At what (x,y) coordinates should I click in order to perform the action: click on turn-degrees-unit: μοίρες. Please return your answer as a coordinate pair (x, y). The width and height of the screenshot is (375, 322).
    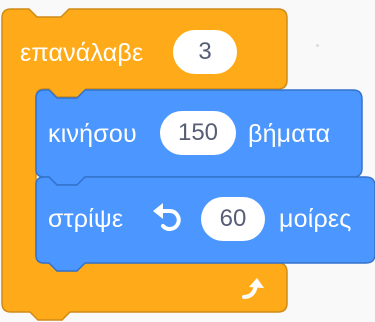
    Looking at the image, I should click on (315, 219).